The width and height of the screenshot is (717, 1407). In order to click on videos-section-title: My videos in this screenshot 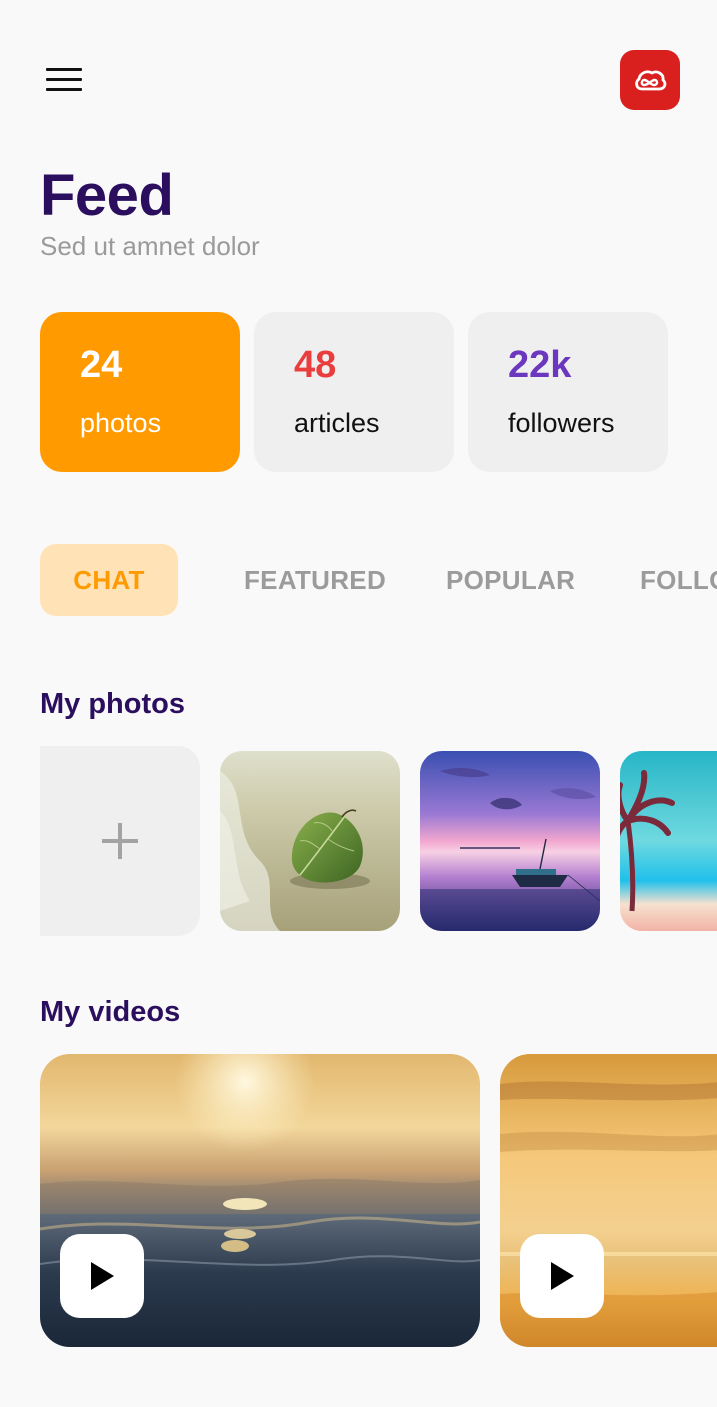, I will do `click(110, 1012)`.